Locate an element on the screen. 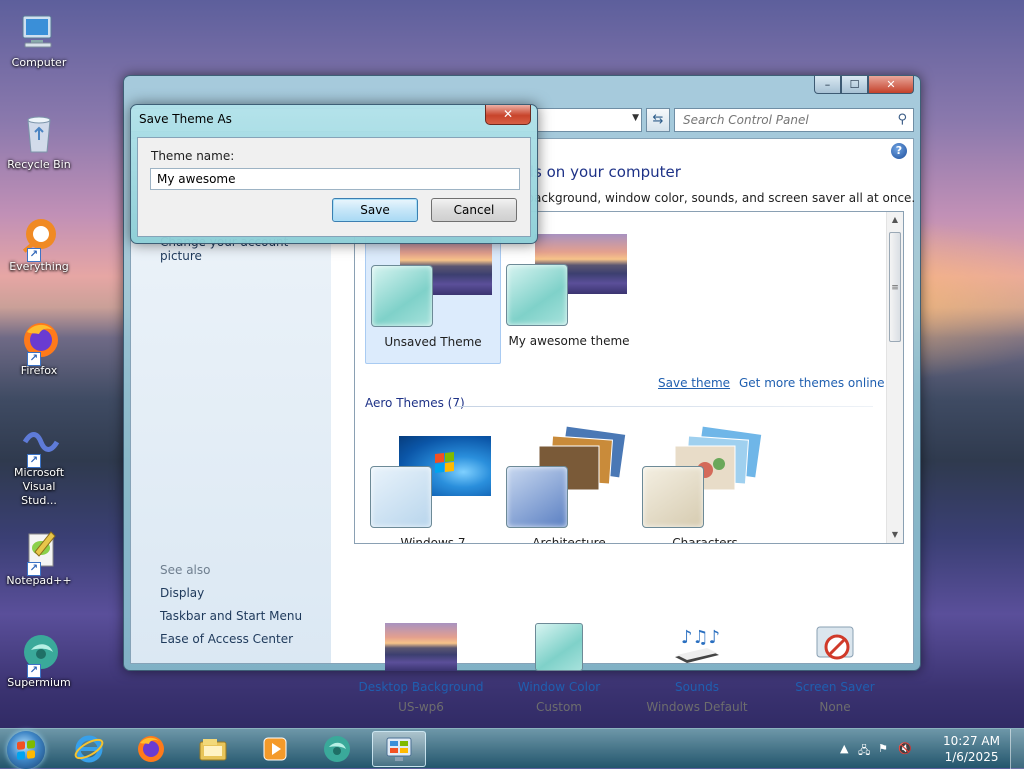 The height and width of the screenshot is (769, 1024). setting-title: Screen Saver is located at coordinates (835, 687).